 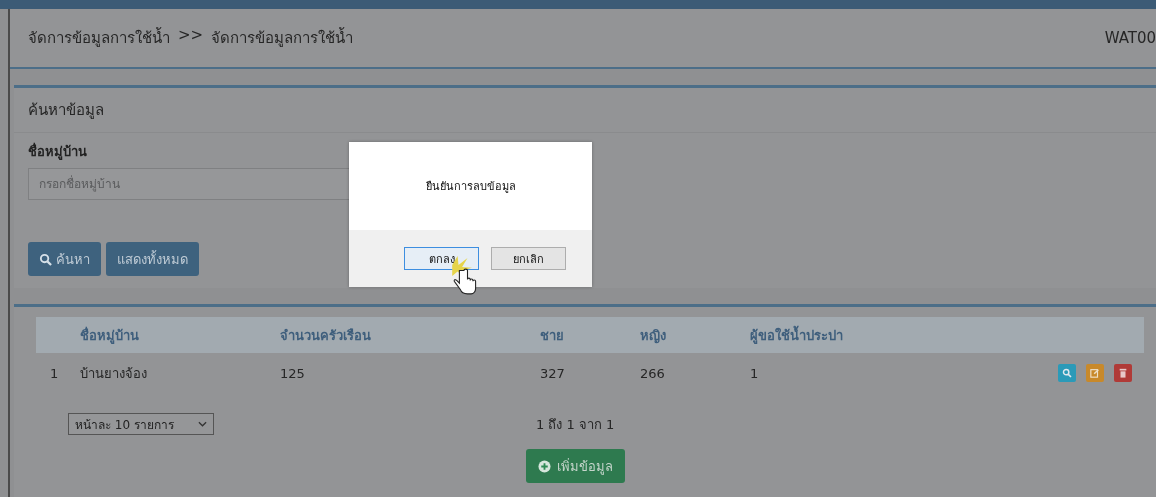 I want to click on page-size-dropdown: หน้าละ 10 รายการ, so click(x=141, y=424).